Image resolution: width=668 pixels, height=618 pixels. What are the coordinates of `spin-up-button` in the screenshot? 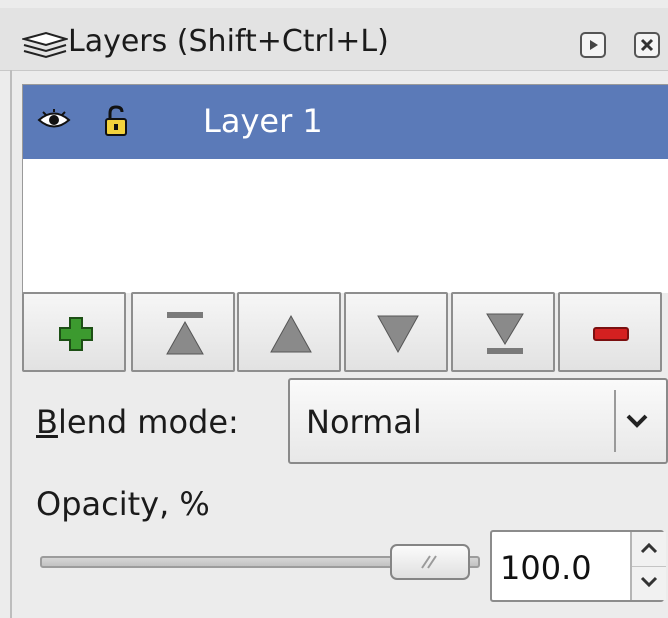 It's located at (649, 549).